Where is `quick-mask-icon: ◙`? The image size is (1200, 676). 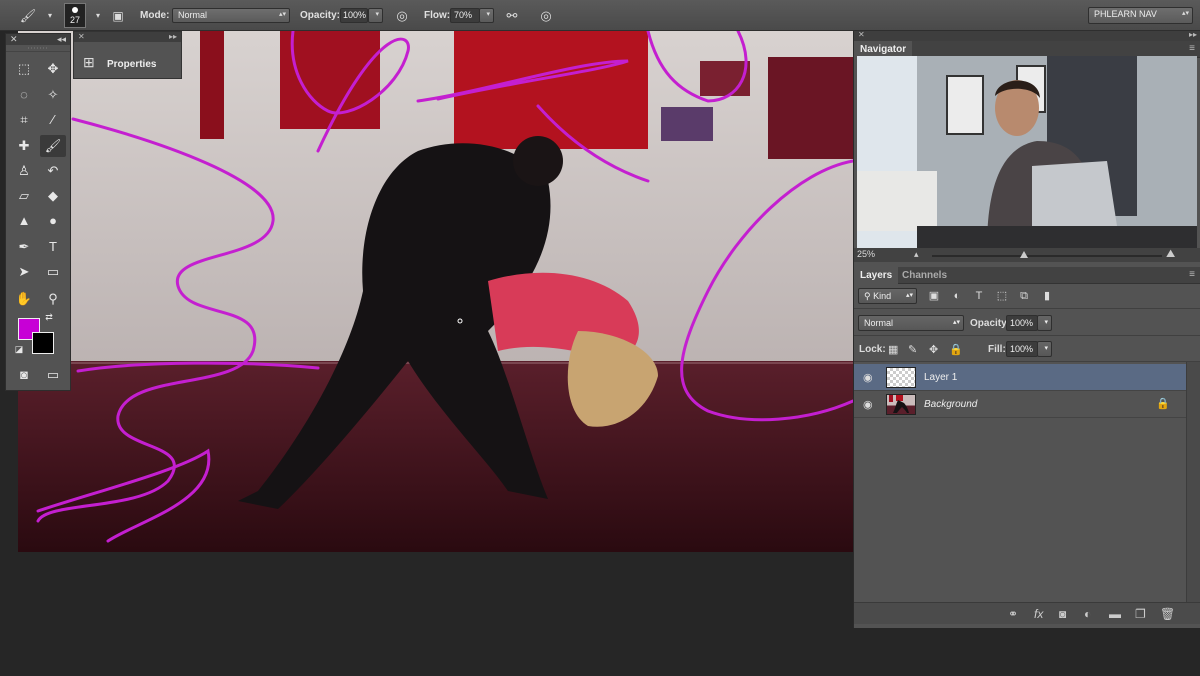
quick-mask-icon: ◙ is located at coordinates (24, 375).